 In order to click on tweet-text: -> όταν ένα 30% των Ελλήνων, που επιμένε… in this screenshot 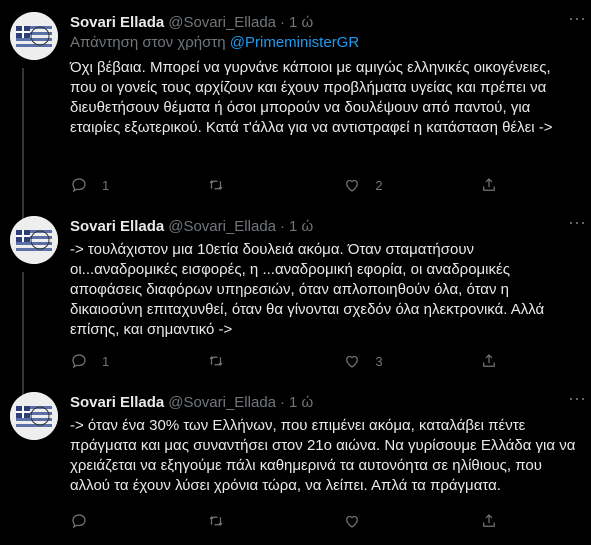, I will do `click(323, 455)`.